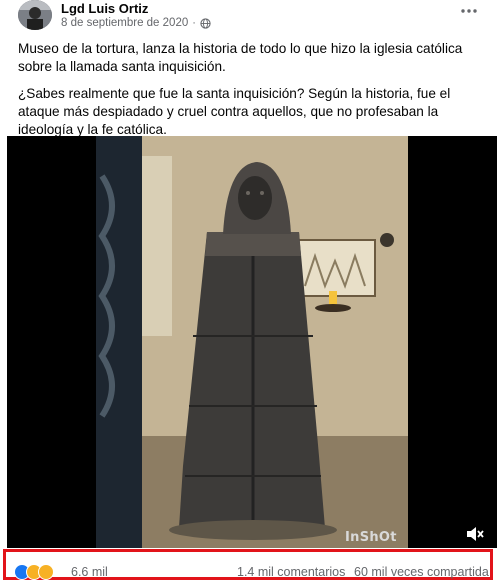 Image resolution: width=504 pixels, height=580 pixels. Describe the element at coordinates (34, 572) in the screenshot. I see `reaction-icons` at that location.